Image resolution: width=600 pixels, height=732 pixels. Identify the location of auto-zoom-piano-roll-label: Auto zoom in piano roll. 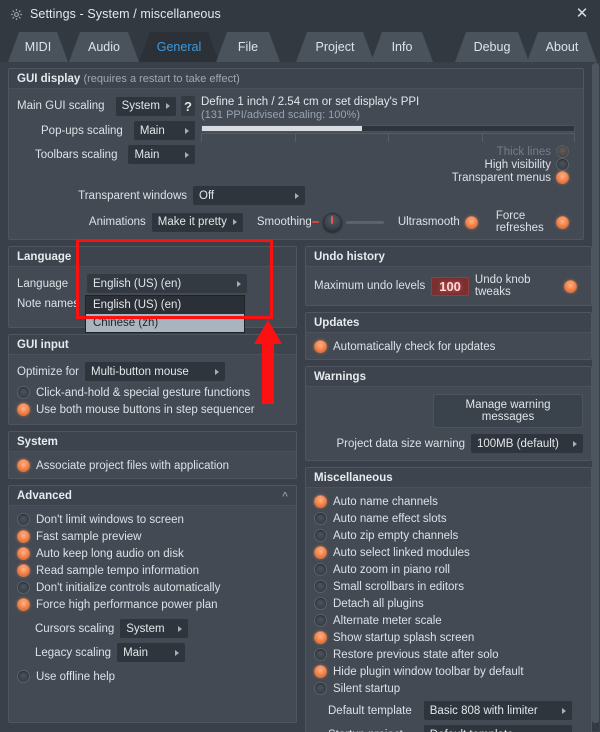
(391, 569).